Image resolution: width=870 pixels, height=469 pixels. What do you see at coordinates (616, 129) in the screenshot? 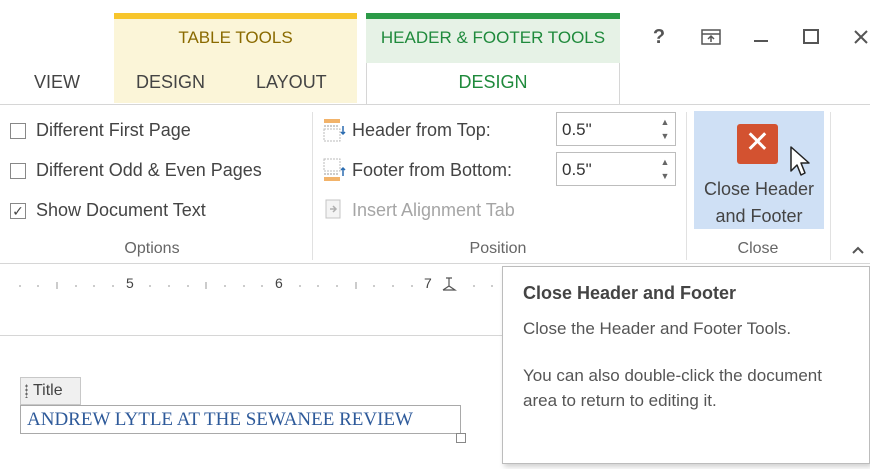
I see `header-from-top-input: 0.5" ▲ ▼` at bounding box center [616, 129].